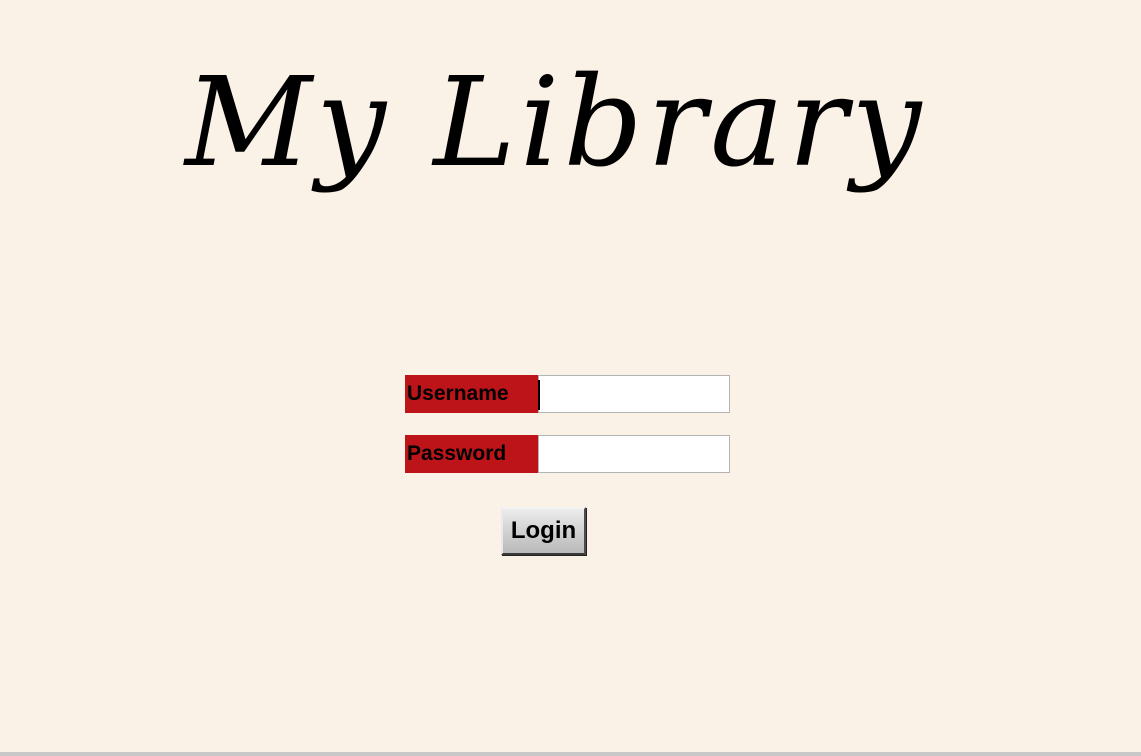 The image size is (1141, 756). I want to click on username-input, so click(634, 394).